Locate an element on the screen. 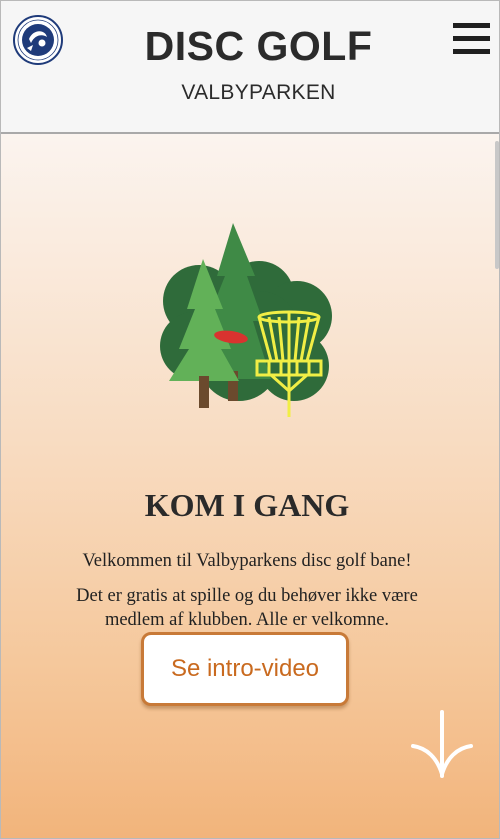 The height and width of the screenshot is (839, 500). page-title: DISC GOLF is located at coordinates (258, 46).